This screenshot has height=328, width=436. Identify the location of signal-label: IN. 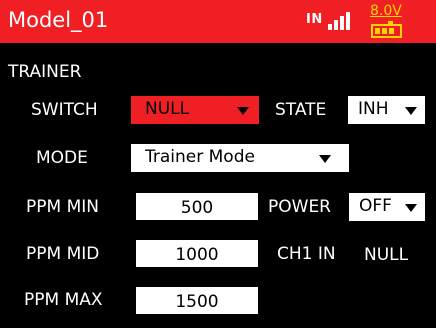
(314, 19).